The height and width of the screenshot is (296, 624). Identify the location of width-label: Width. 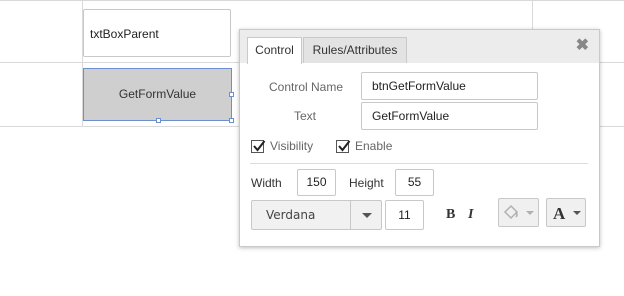
(266, 183).